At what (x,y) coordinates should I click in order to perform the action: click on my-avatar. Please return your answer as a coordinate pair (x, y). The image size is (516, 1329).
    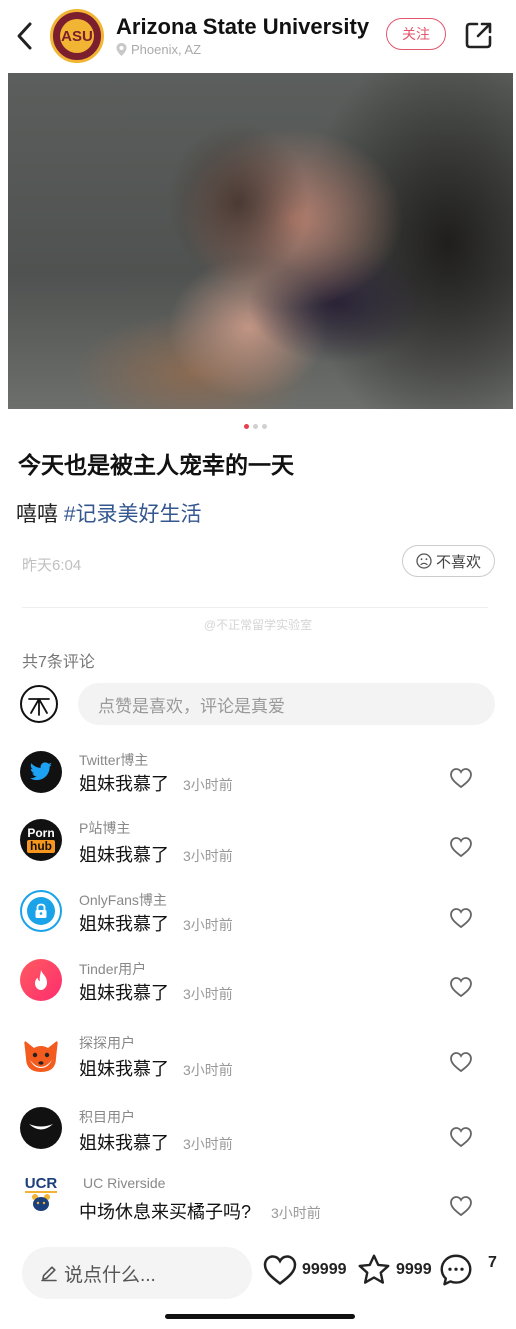
    Looking at the image, I should click on (39, 704).